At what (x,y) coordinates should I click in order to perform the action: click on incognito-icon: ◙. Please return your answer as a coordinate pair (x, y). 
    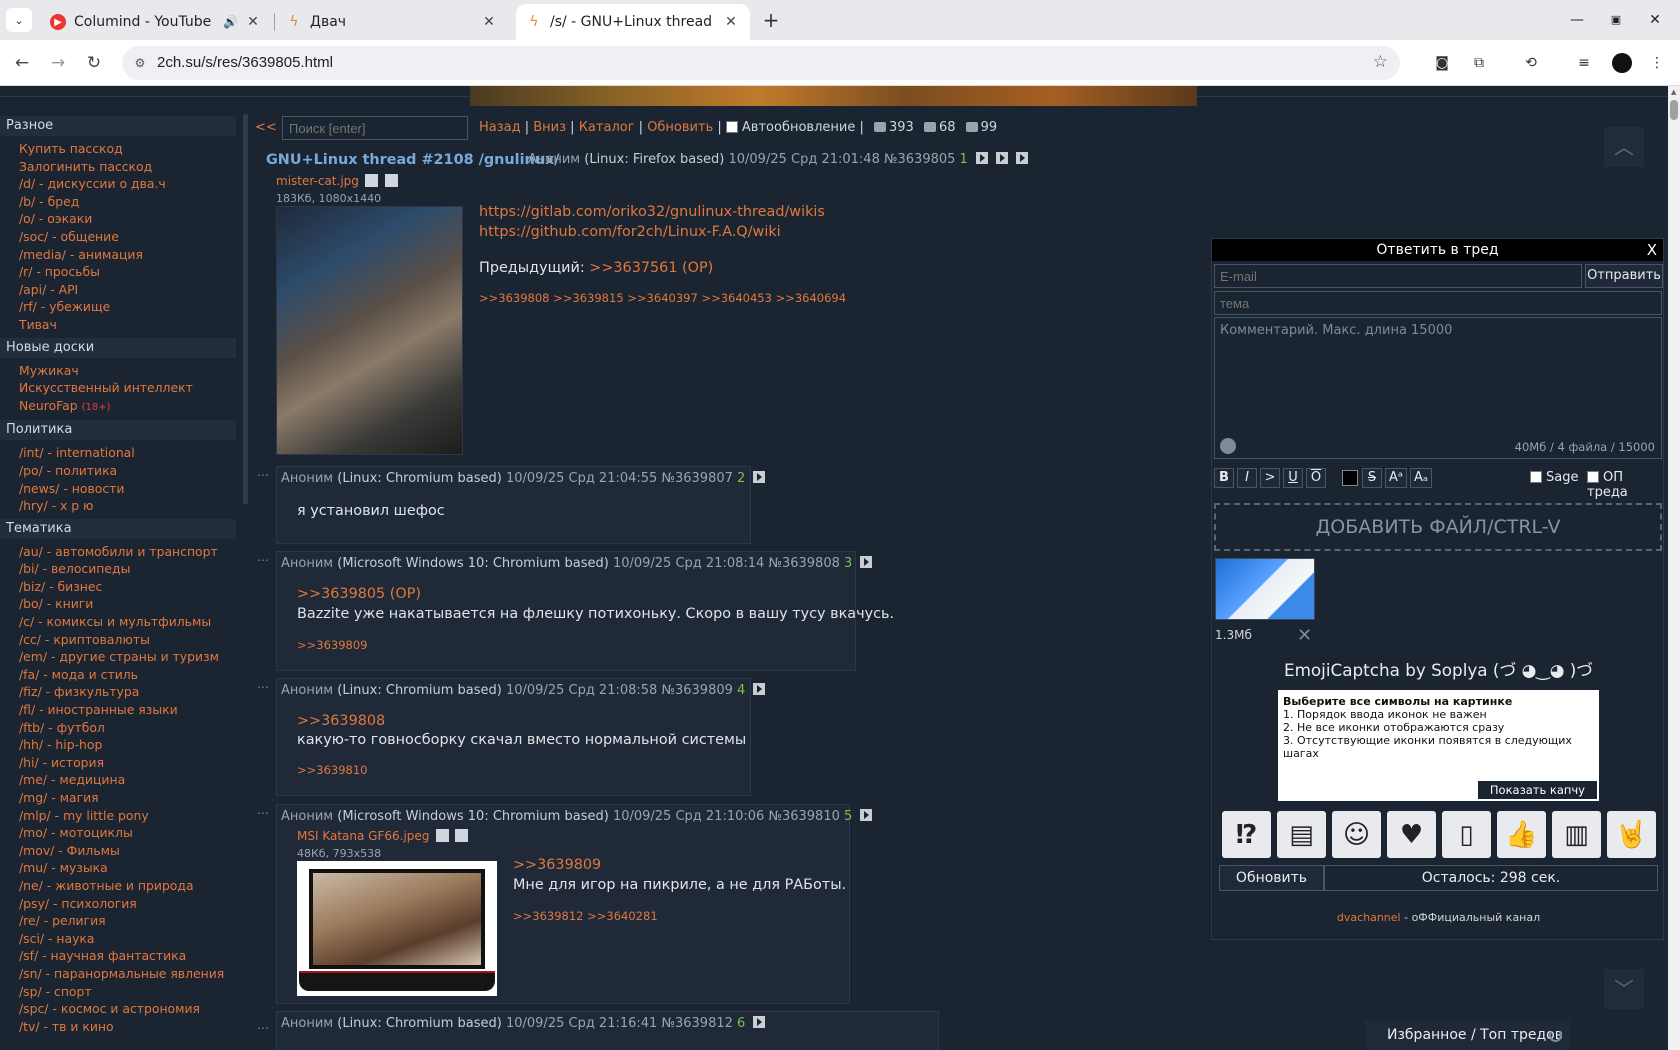
    Looking at the image, I should click on (1442, 63).